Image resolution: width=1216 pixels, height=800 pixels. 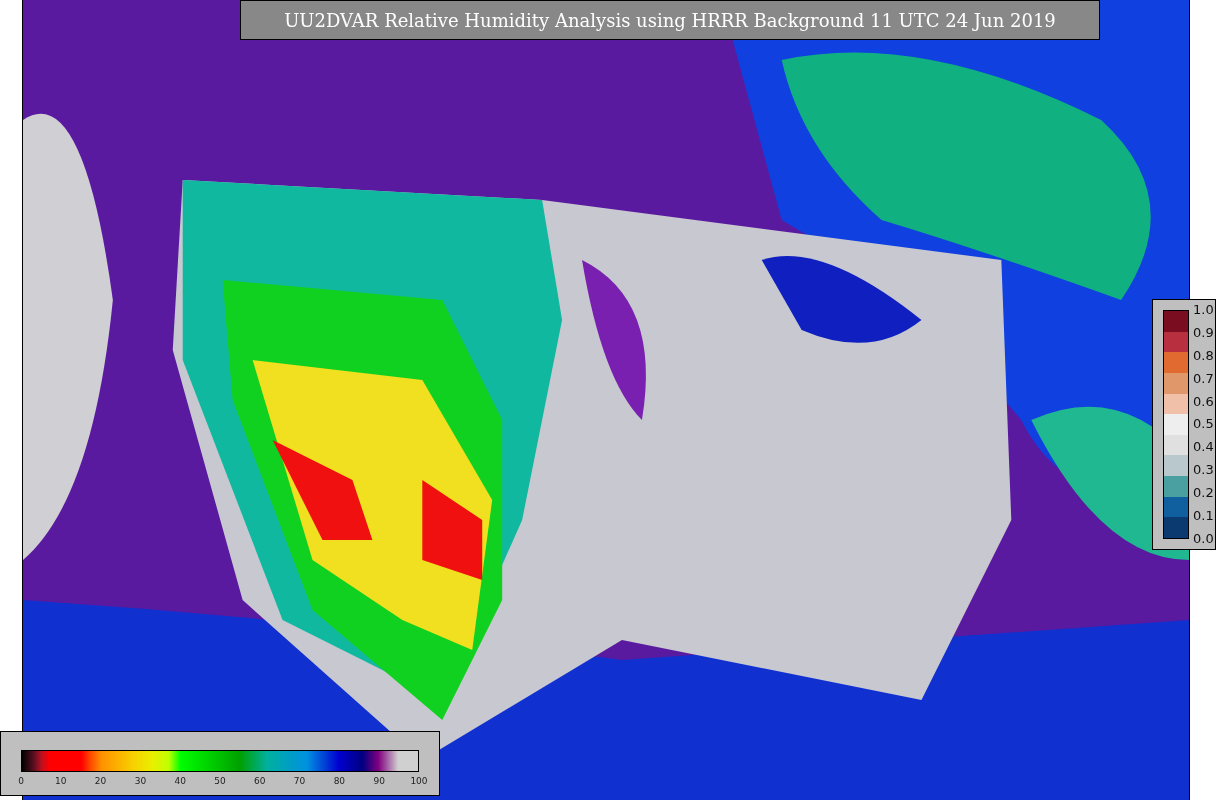 What do you see at coordinates (1203, 378) in the screenshot?
I see `tick-label: 0.7` at bounding box center [1203, 378].